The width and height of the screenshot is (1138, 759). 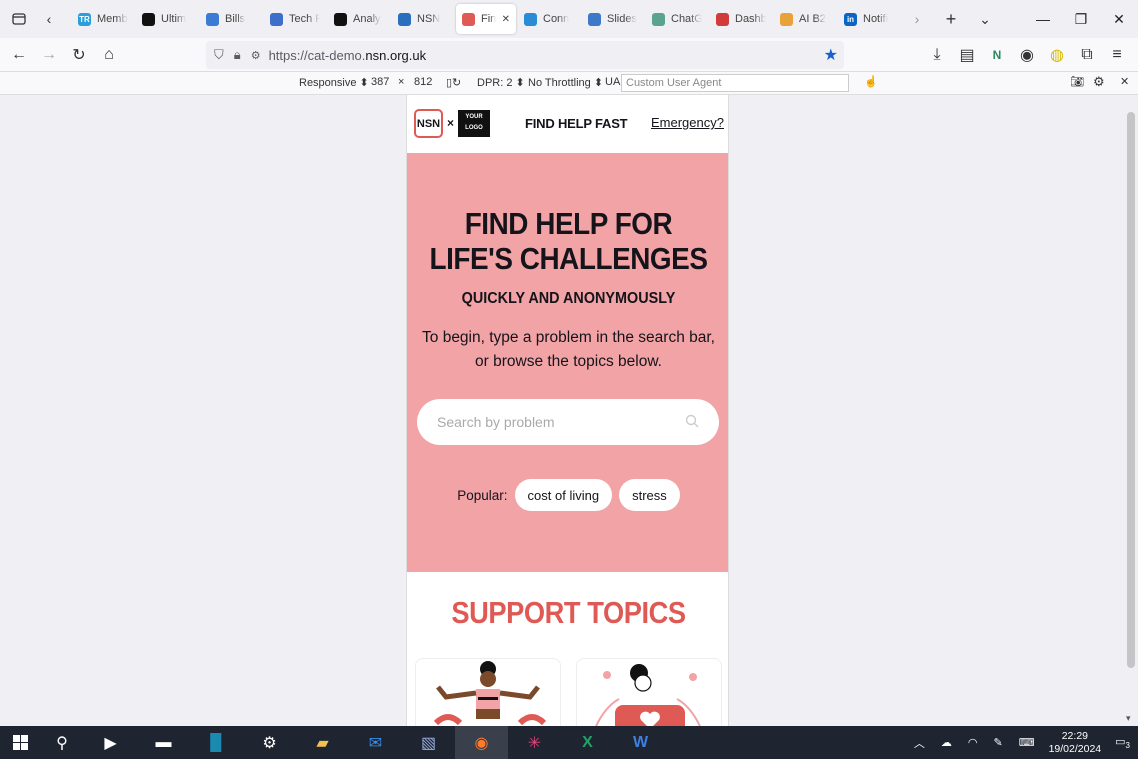 I want to click on tray-overflow-icon: ︿, so click(x=919, y=743).